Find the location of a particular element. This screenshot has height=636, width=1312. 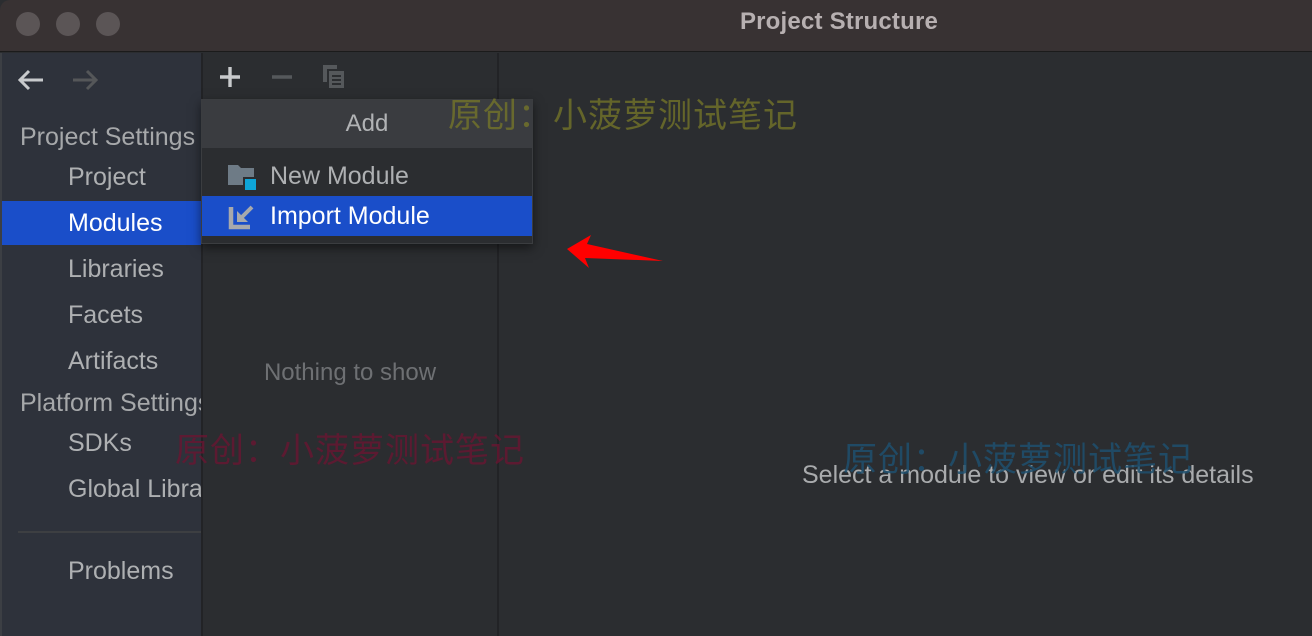

copy-icon is located at coordinates (334, 77).